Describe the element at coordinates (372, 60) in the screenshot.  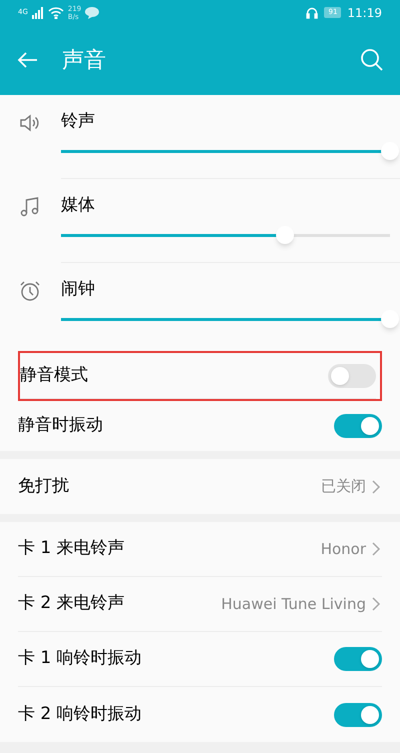
I see `search-icon` at that location.